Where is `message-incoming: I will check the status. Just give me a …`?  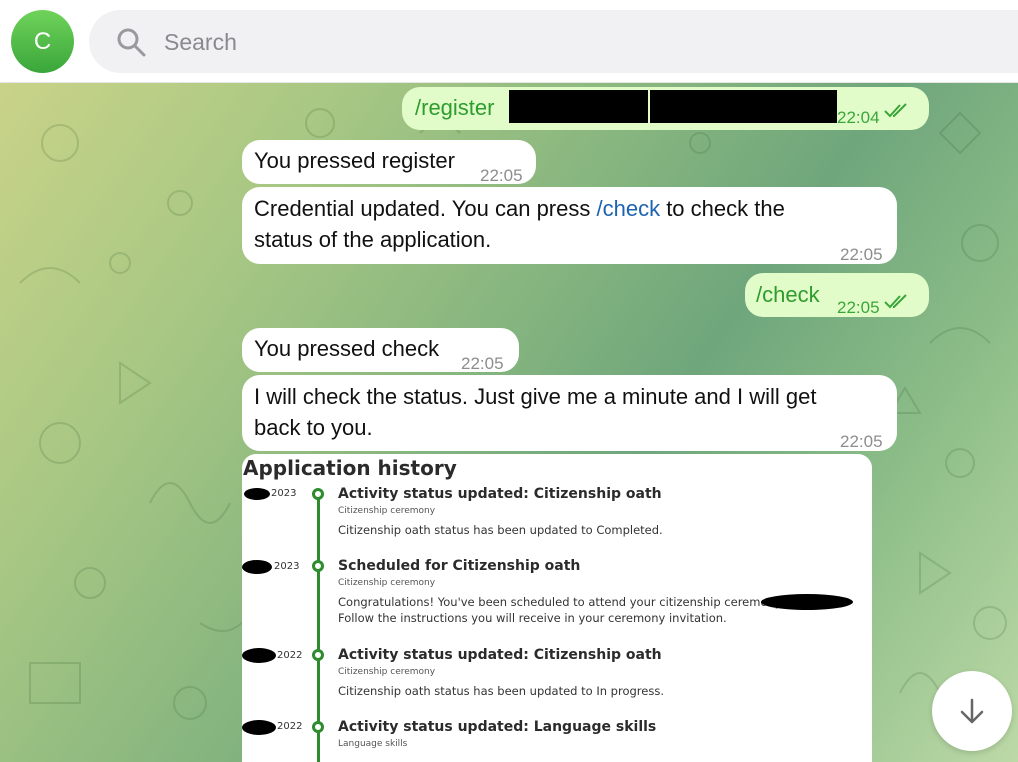
message-incoming: I will check the status. Just give me a … is located at coordinates (569, 413).